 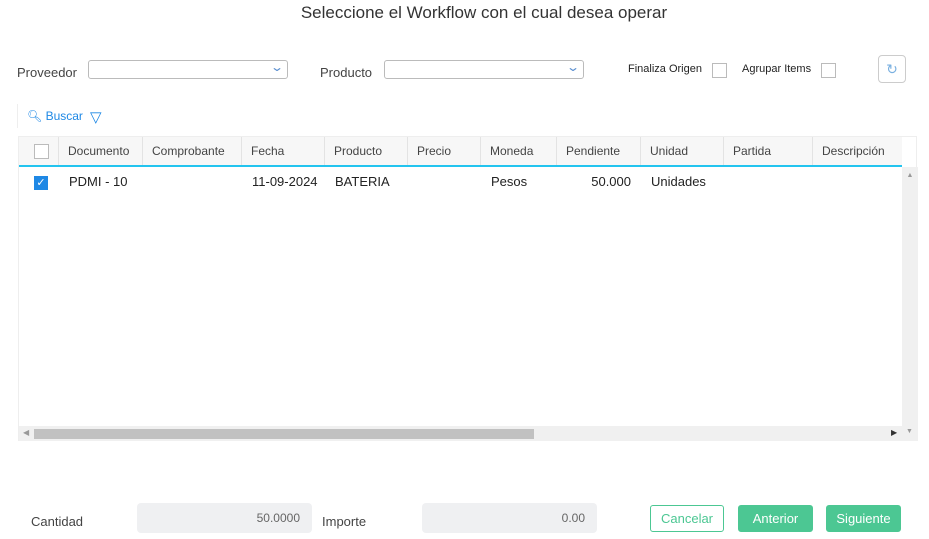 I want to click on proveedor-label: Proveedor, so click(x=47, y=72).